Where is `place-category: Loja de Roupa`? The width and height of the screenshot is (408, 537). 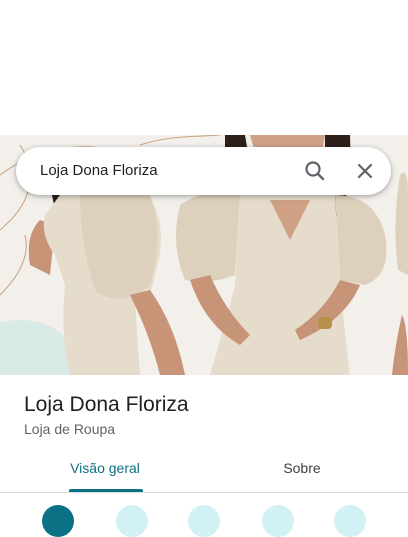
place-category: Loja de Roupa is located at coordinates (70, 429).